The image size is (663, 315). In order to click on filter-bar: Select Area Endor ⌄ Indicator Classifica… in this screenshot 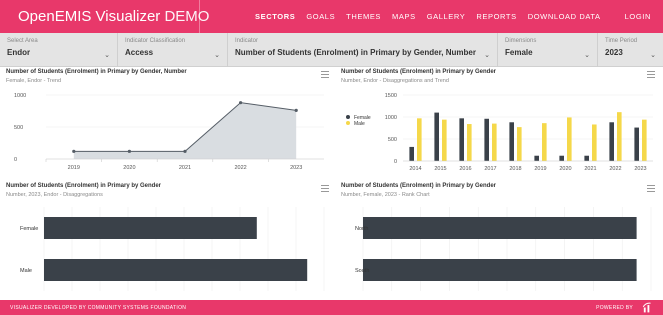, I will do `click(331, 50)`.